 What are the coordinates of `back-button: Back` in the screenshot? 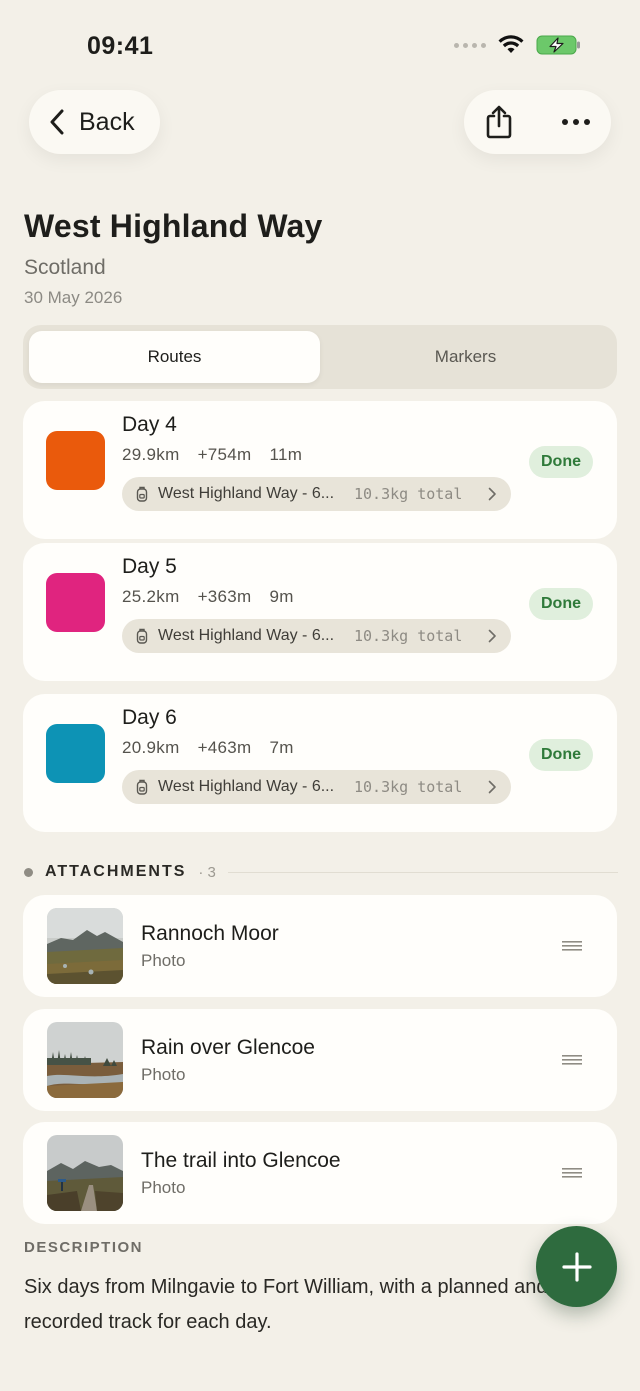 It's located at (94, 122).